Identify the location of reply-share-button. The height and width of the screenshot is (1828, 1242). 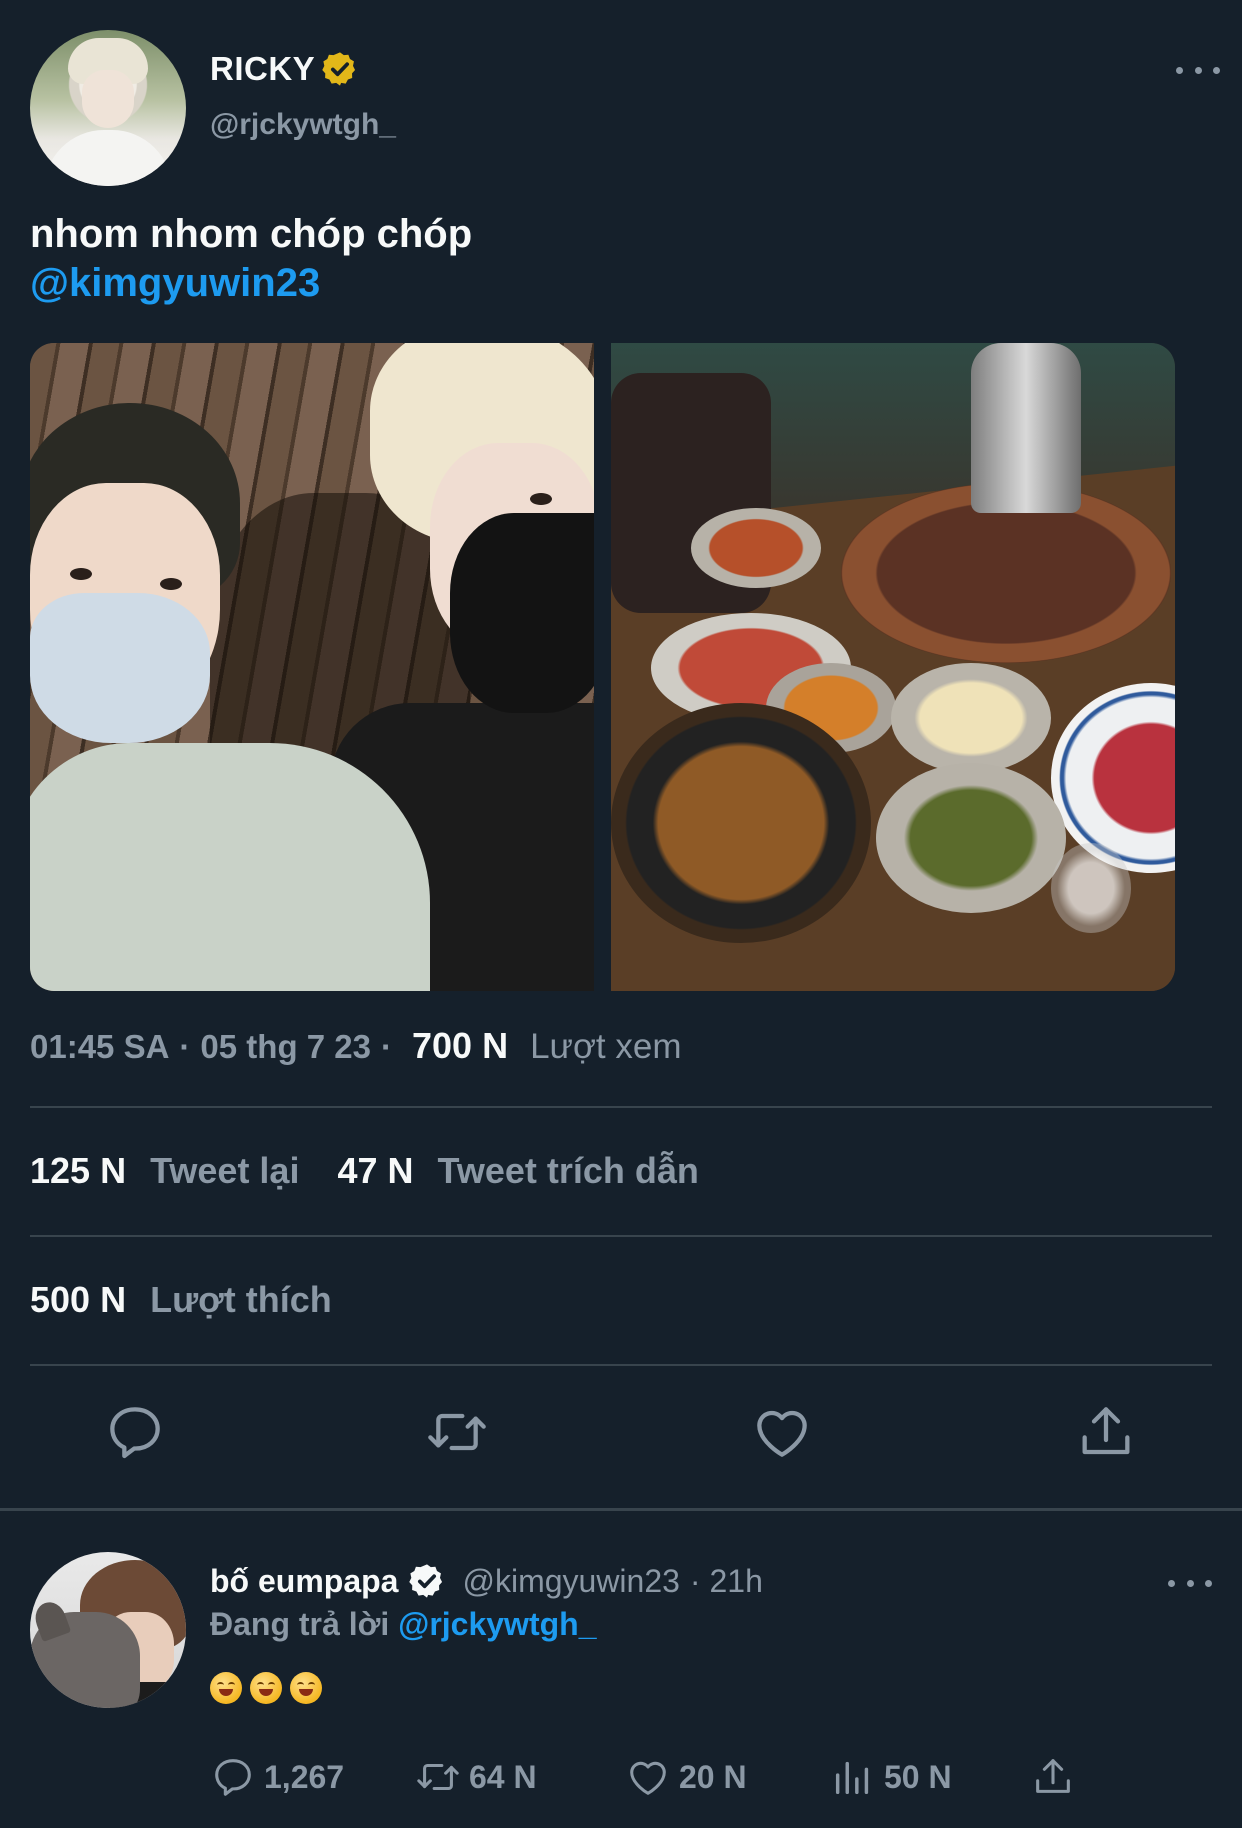
(1053, 1777).